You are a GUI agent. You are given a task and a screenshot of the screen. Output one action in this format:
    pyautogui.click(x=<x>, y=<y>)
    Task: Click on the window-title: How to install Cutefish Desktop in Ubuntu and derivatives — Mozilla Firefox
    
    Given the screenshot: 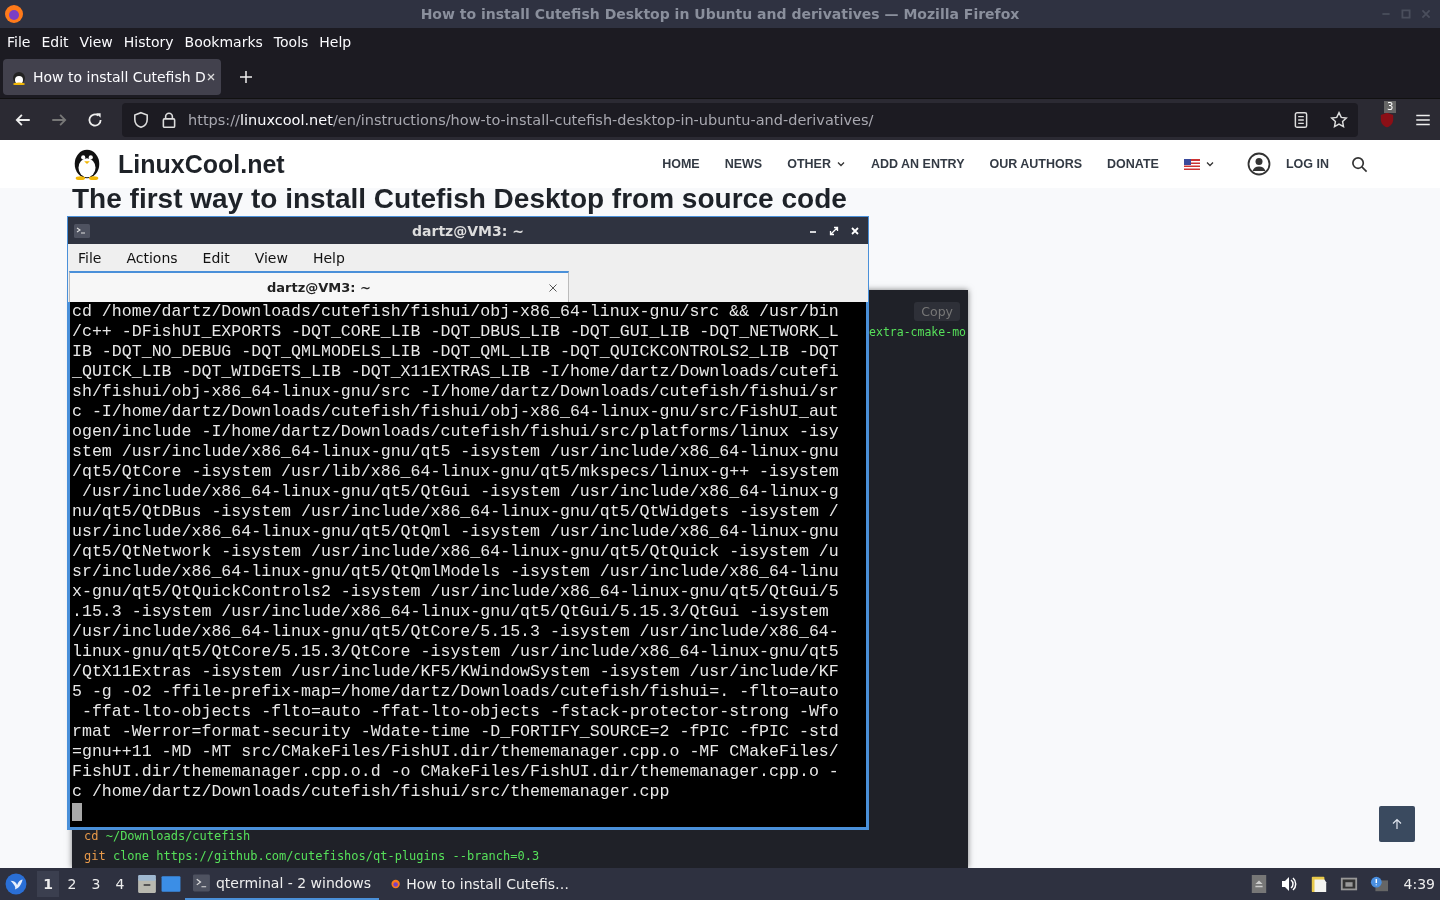 What is the action you would take?
    pyautogui.click(x=720, y=14)
    